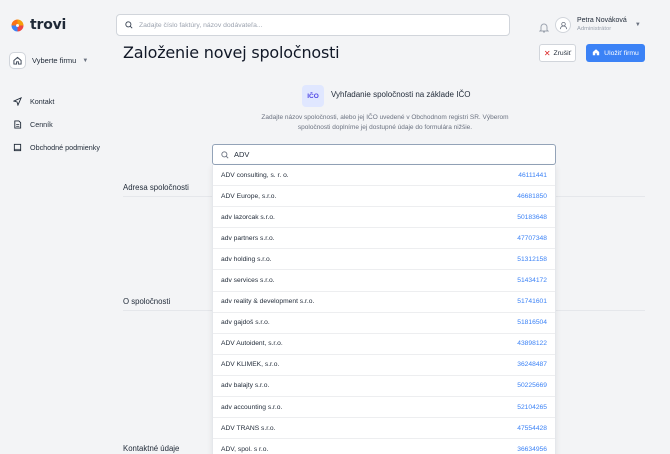  I want to click on sidebar-item-kontakt: Kontakt, so click(56, 101).